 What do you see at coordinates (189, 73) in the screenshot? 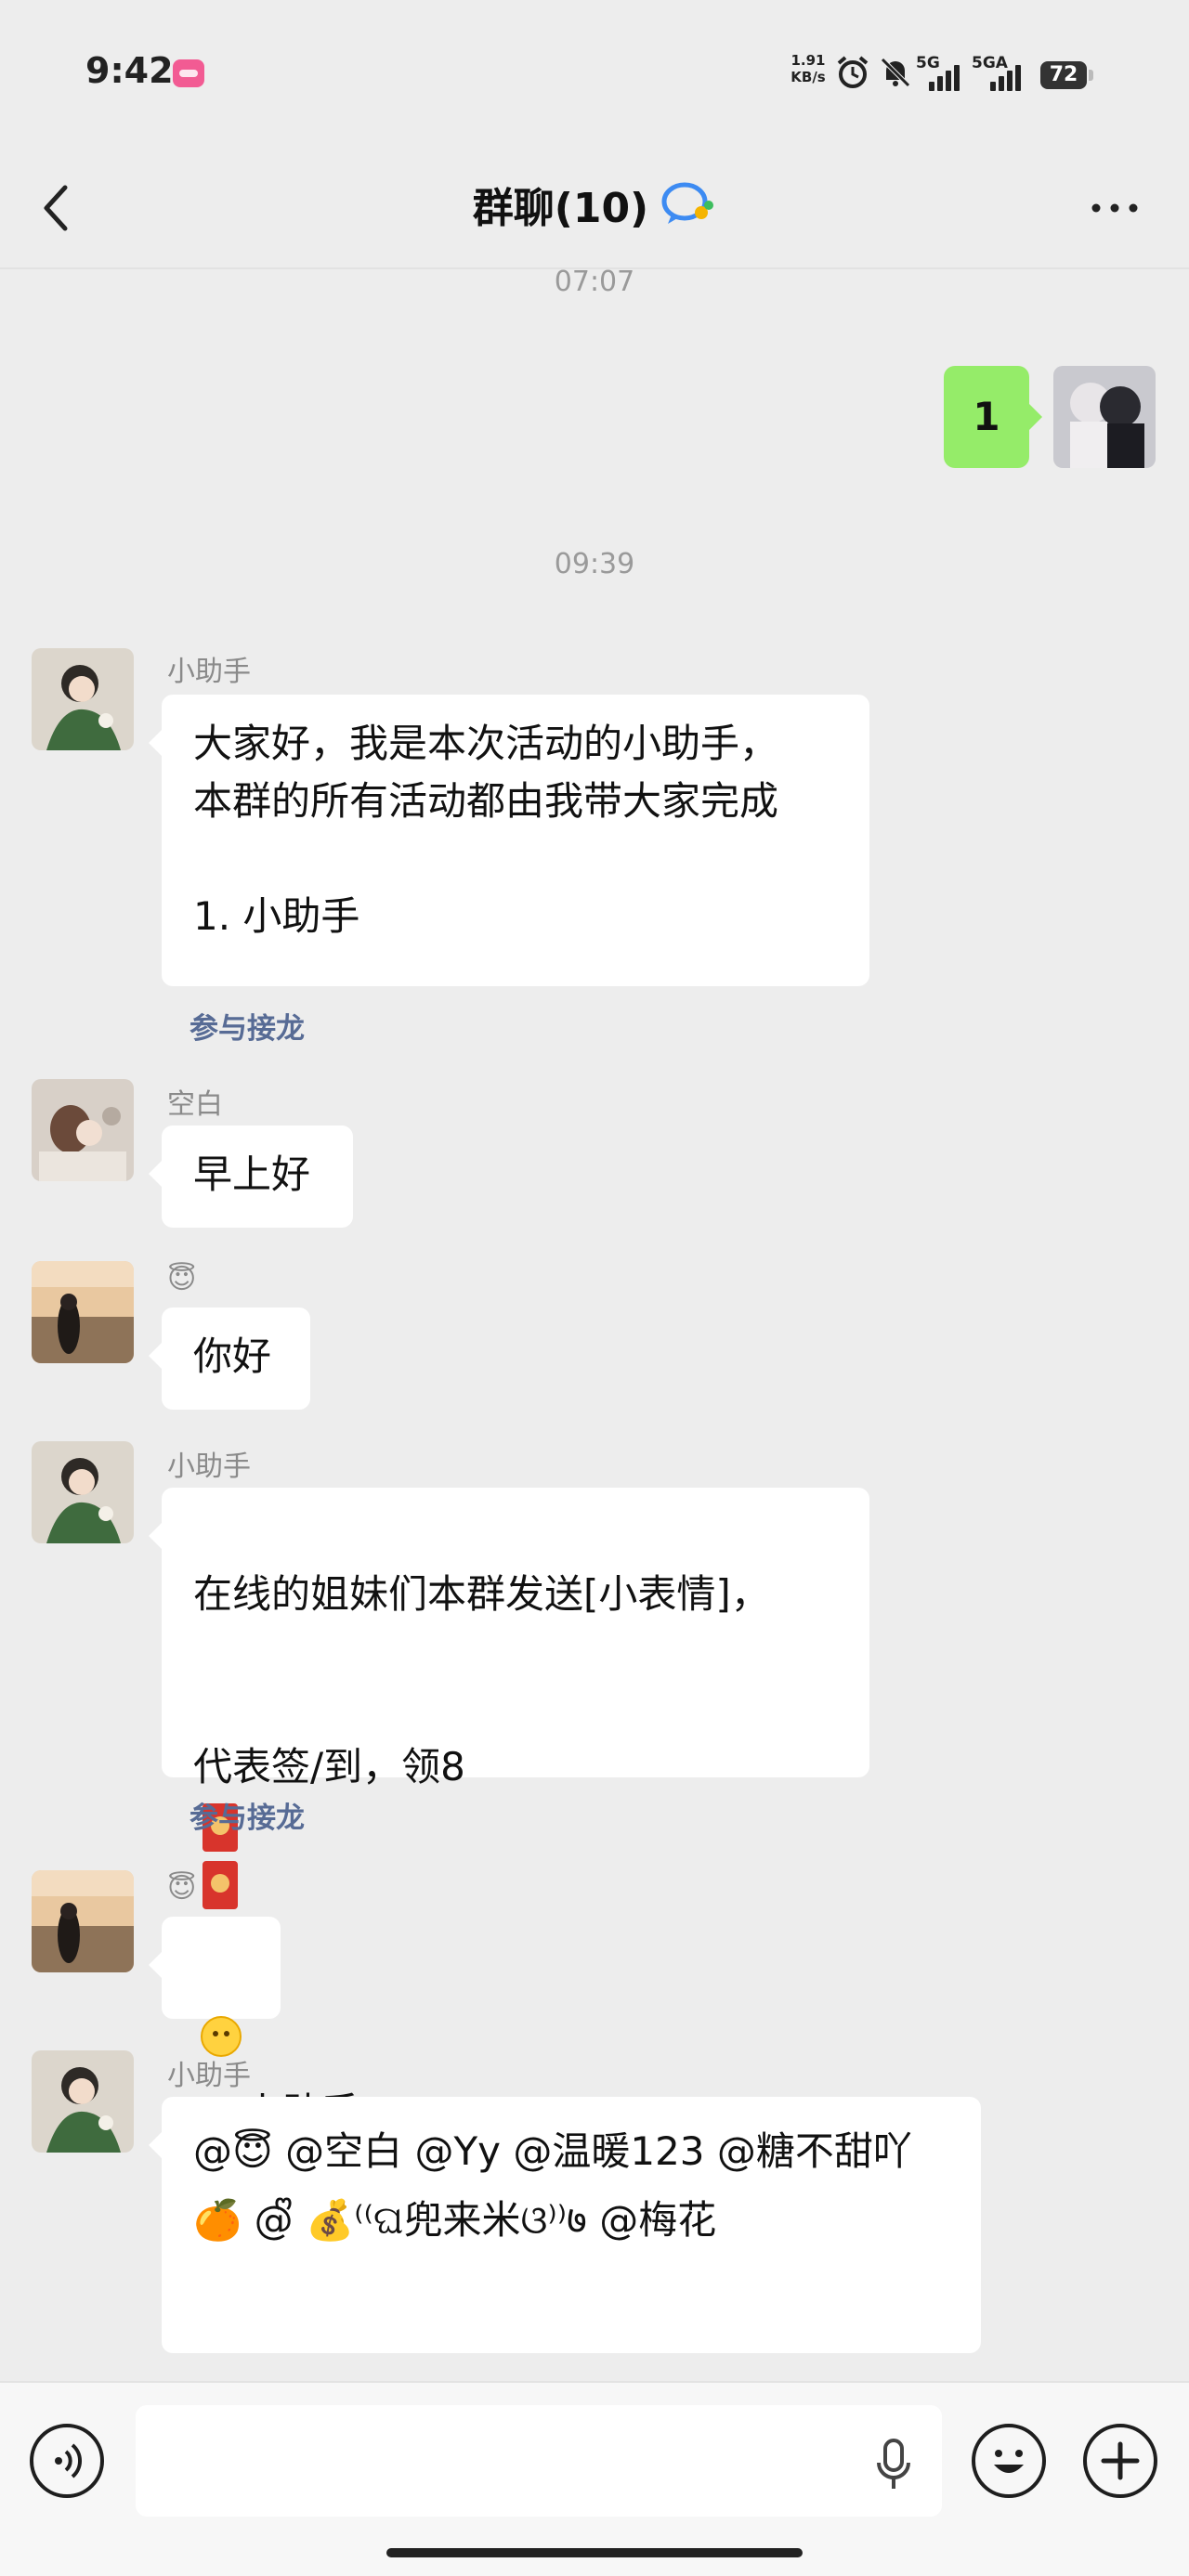
I see `app-notification-icon` at bounding box center [189, 73].